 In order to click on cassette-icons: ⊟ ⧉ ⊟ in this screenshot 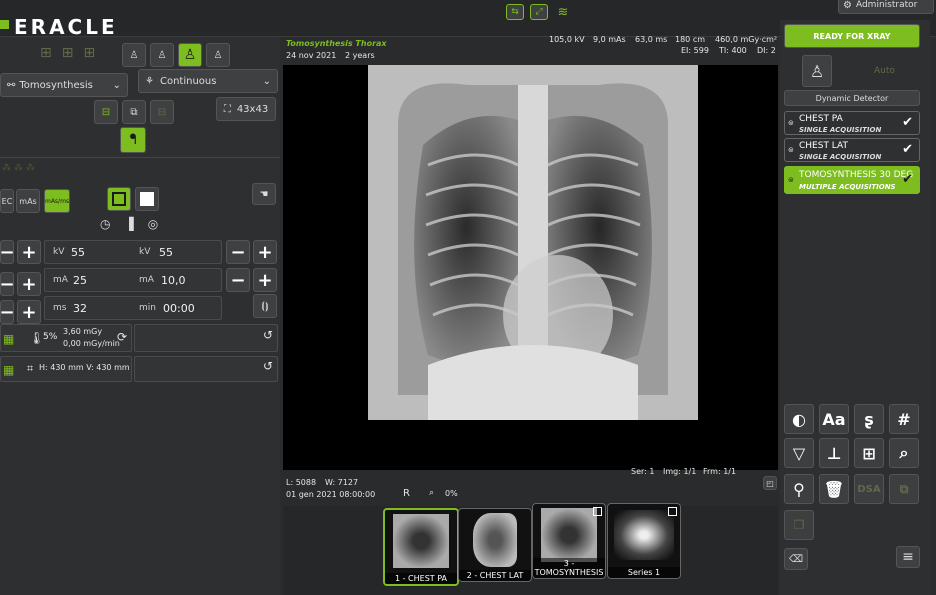, I will do `click(134, 112)`.